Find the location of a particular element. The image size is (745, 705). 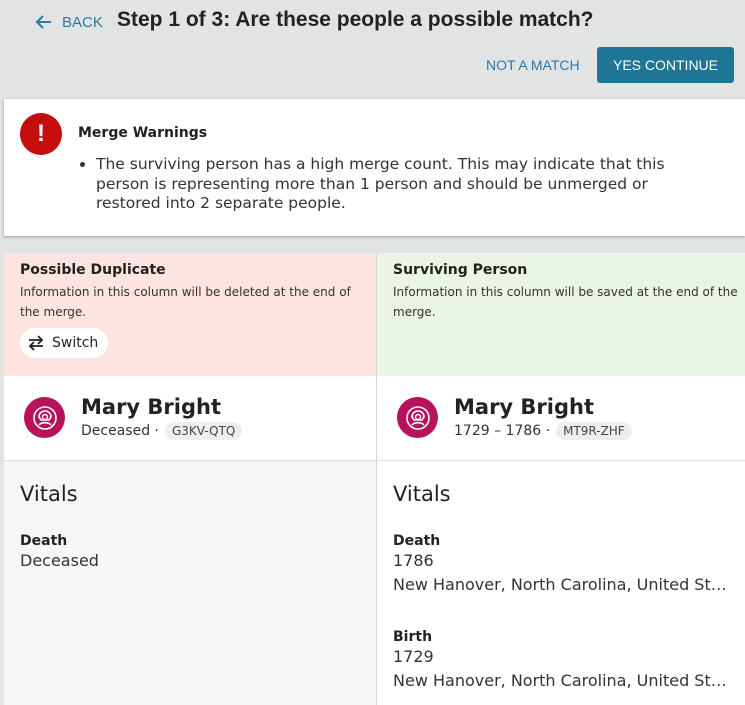

not-a-match-button: NOT A MATCH is located at coordinates (533, 65).